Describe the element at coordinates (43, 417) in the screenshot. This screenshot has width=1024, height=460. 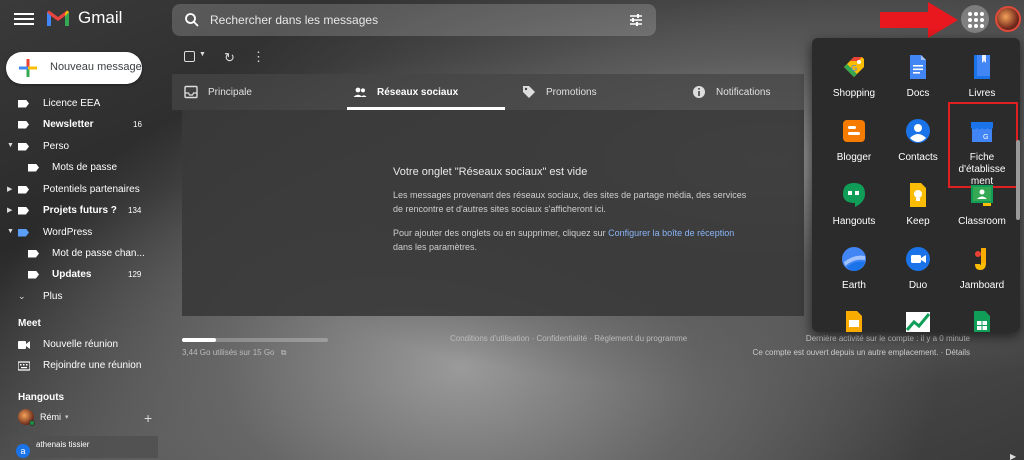
I see `hangouts-user: Rémi ▾` at that location.